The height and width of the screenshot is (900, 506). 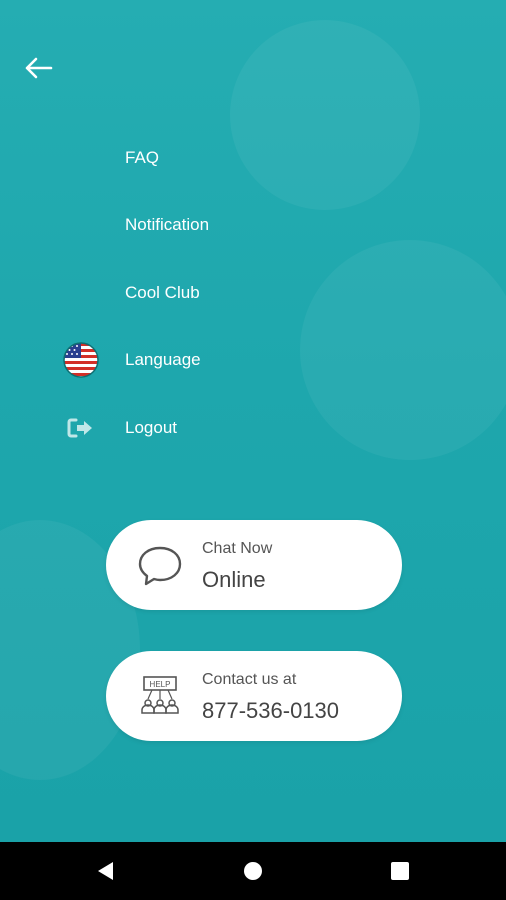 What do you see at coordinates (237, 548) in the screenshot?
I see `chat-now-subtitle: Chat Now` at bounding box center [237, 548].